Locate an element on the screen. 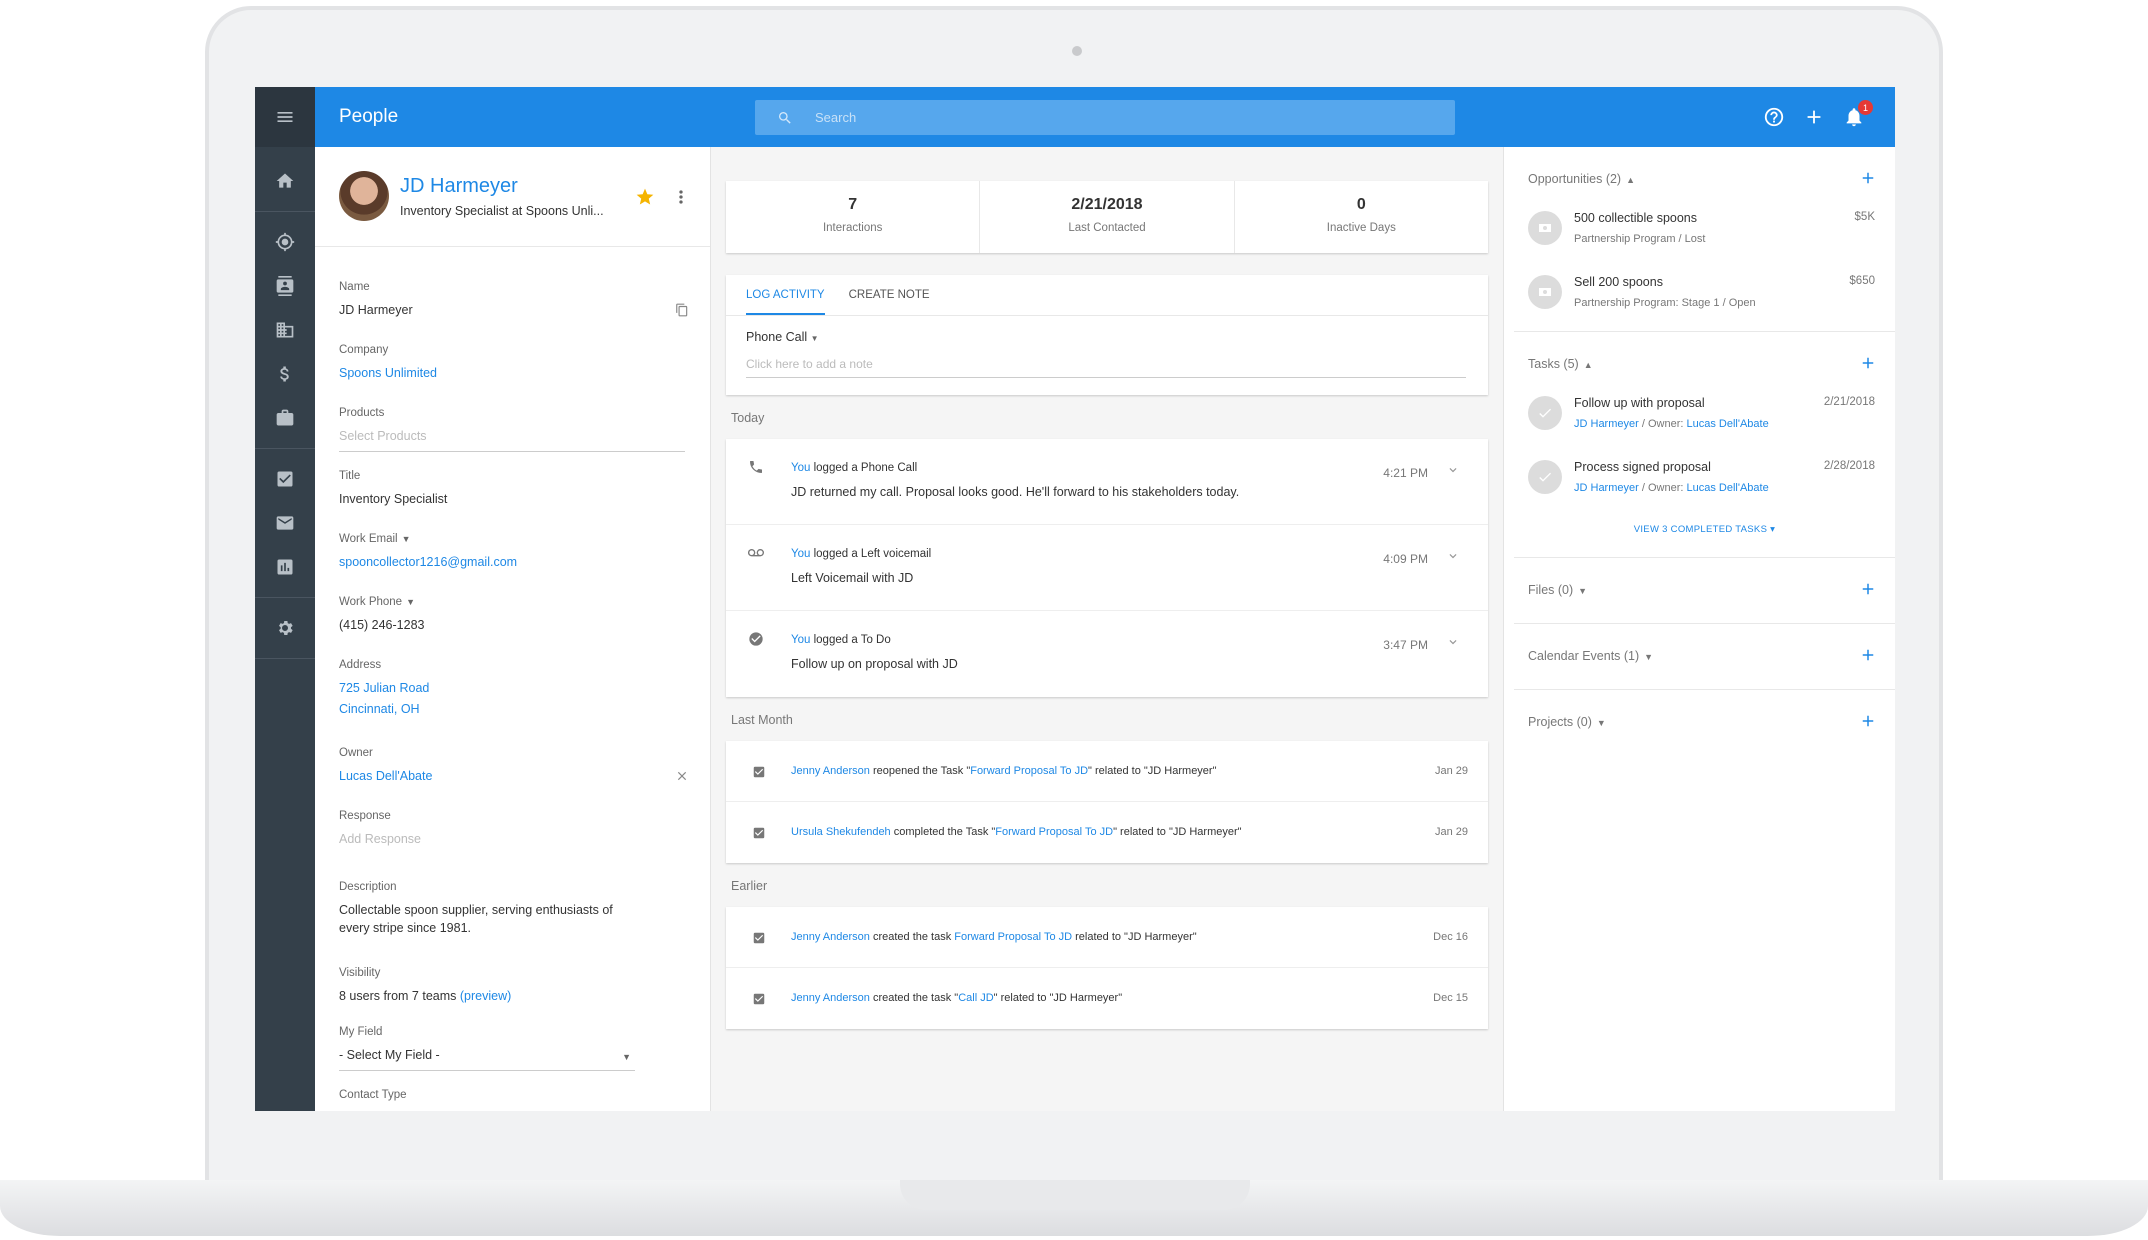 The height and width of the screenshot is (1240, 2148). view-completed-tasks-link: VIEW 3 COMPLETED TASKS ▾ is located at coordinates (1704, 536).